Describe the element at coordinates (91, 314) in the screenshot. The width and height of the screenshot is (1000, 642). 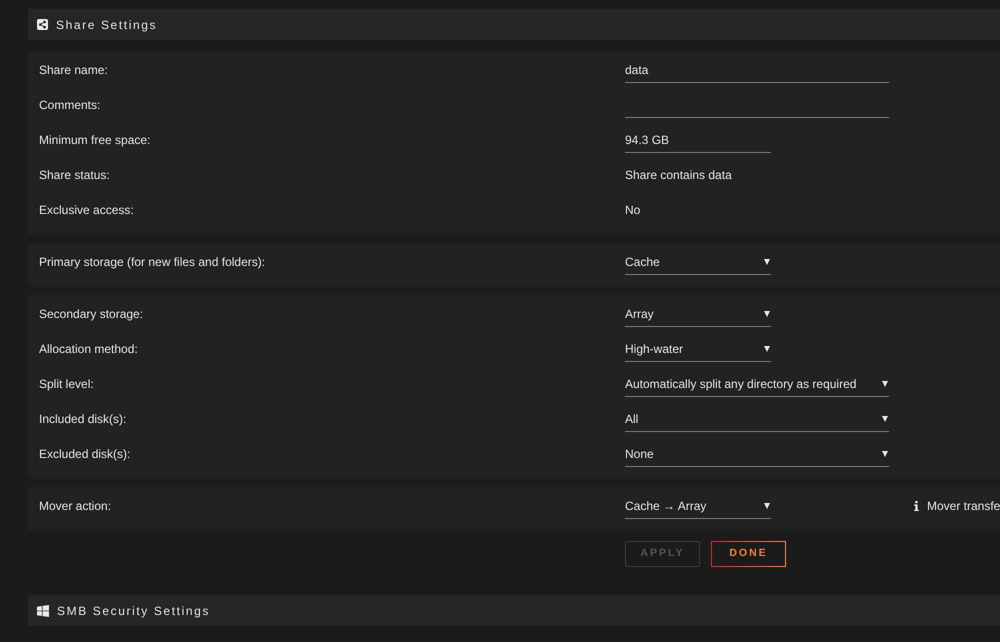
I see `field-label: Secondary storage:` at that location.